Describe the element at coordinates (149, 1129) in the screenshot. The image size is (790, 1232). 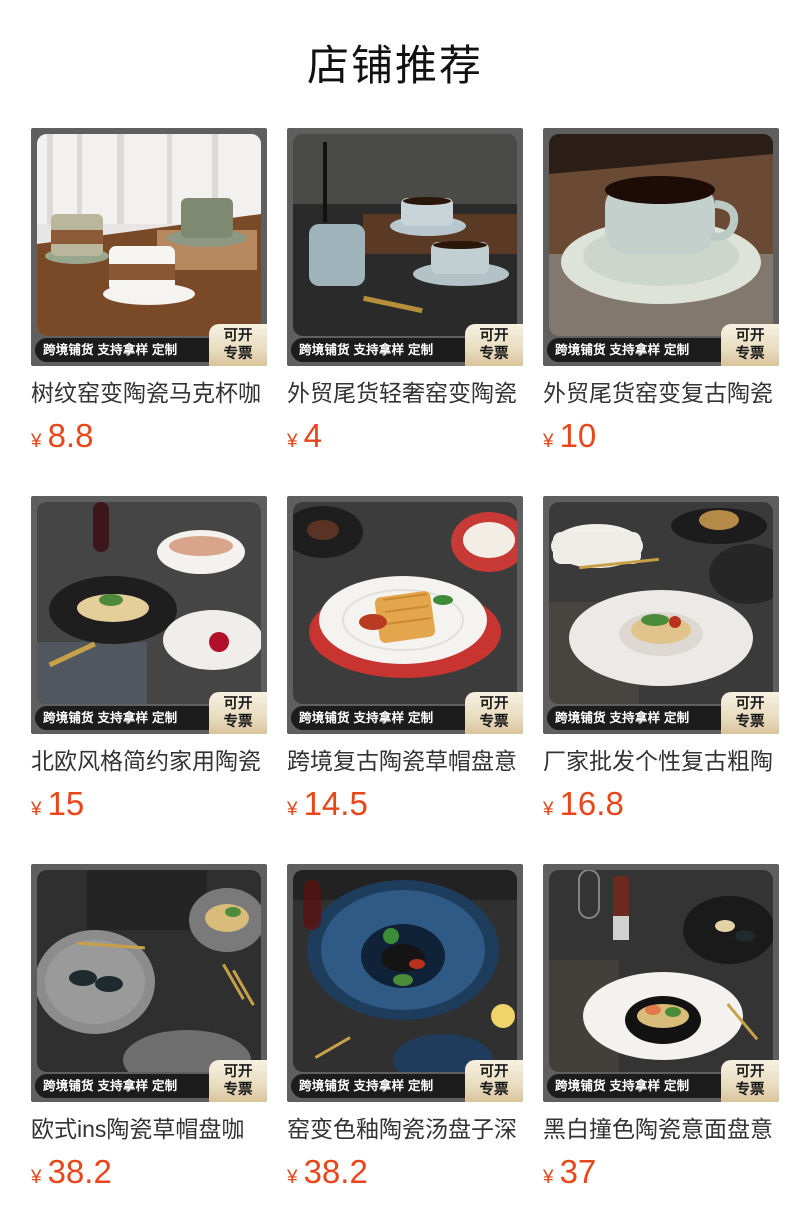
I see `product-title: 欧式ins陶瓷草帽盘咖` at that location.